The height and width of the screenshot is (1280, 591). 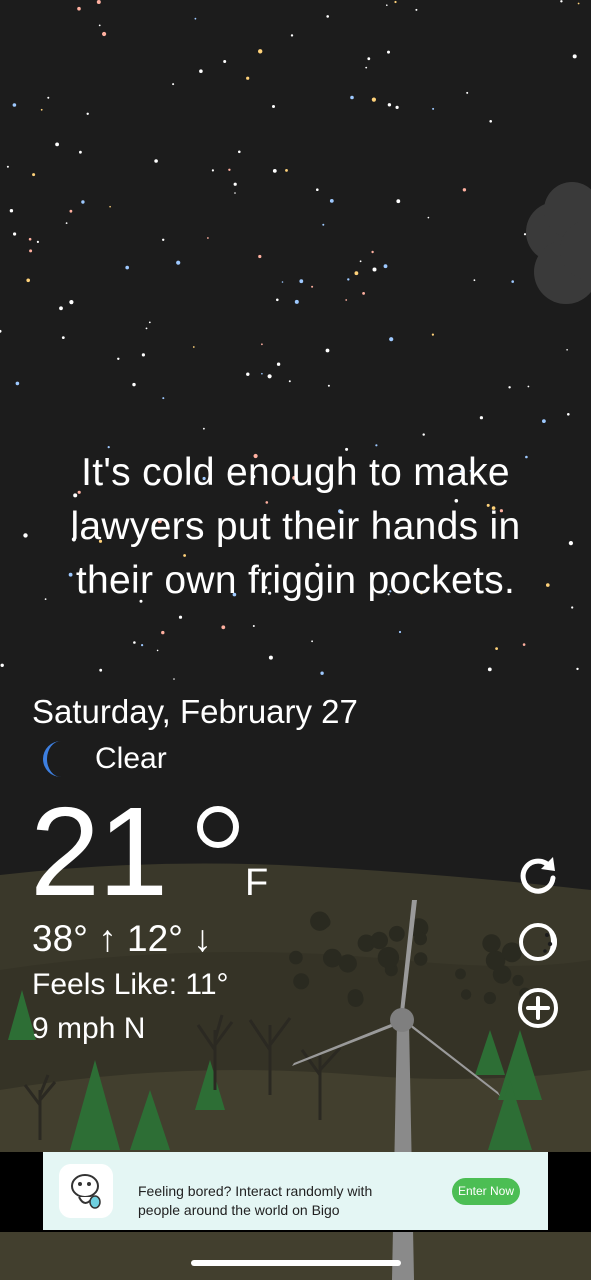 I want to click on condition-text: Clear, so click(x=131, y=758).